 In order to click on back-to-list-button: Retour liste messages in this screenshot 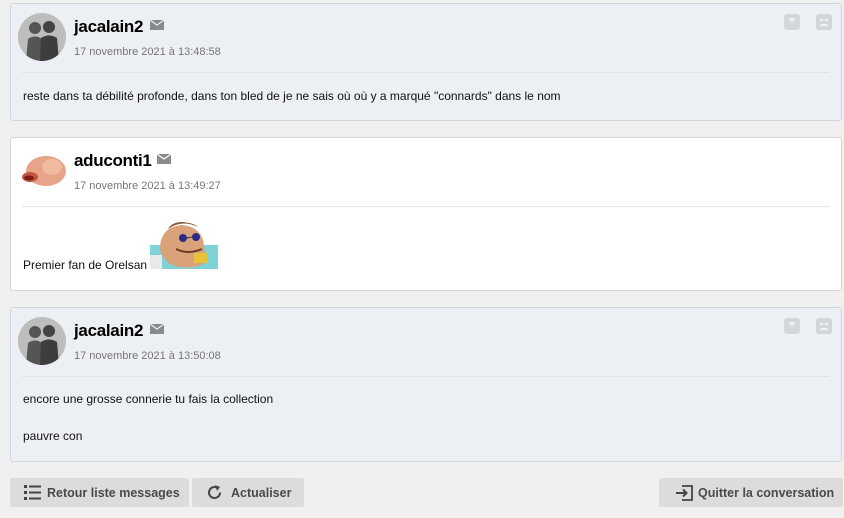, I will do `click(99, 492)`.